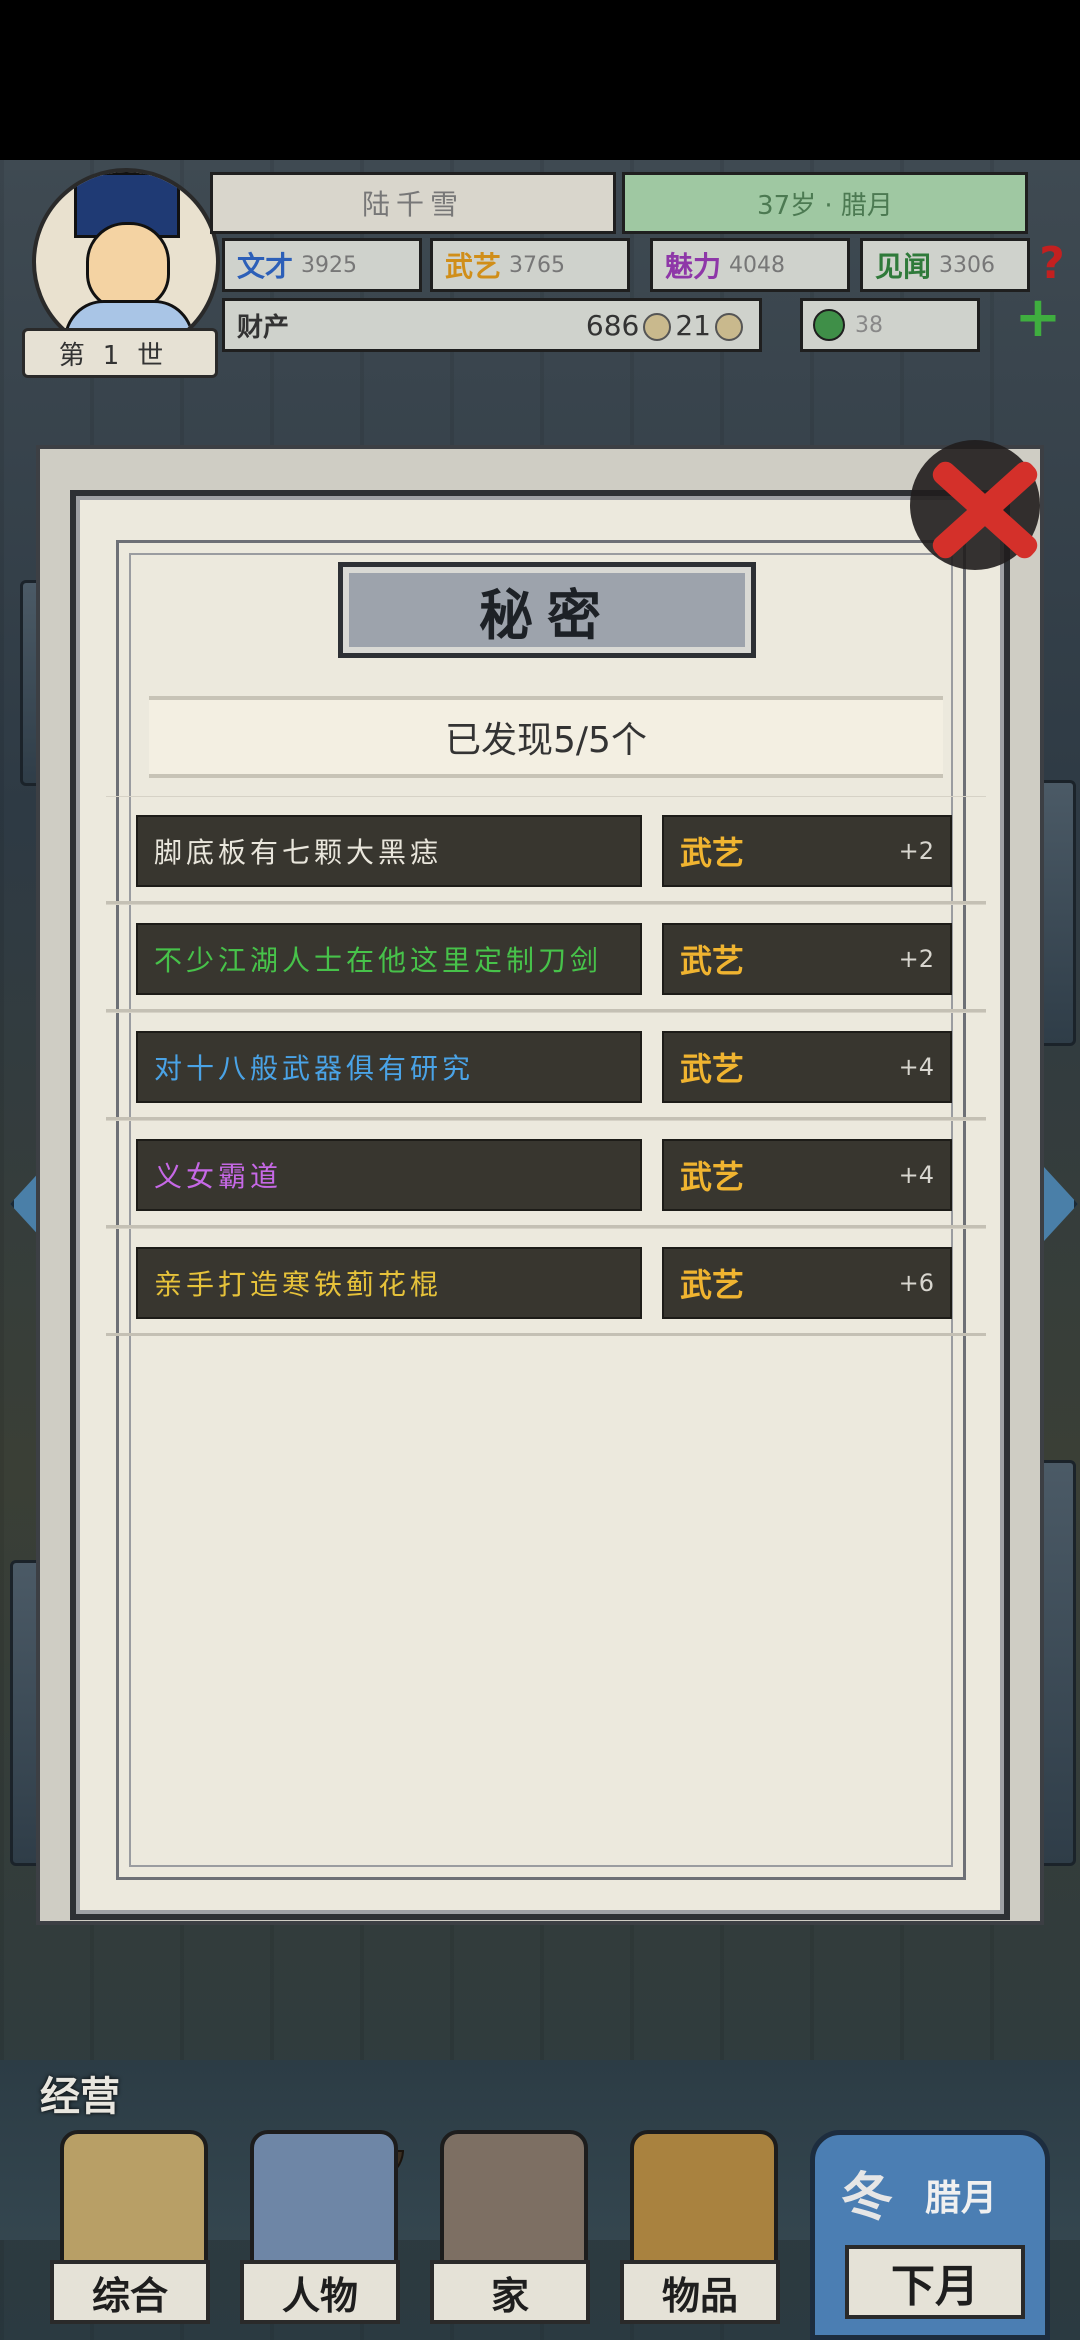  Describe the element at coordinates (825, 203) in the screenshot. I see `age-date: 37岁 · 腊月` at that location.